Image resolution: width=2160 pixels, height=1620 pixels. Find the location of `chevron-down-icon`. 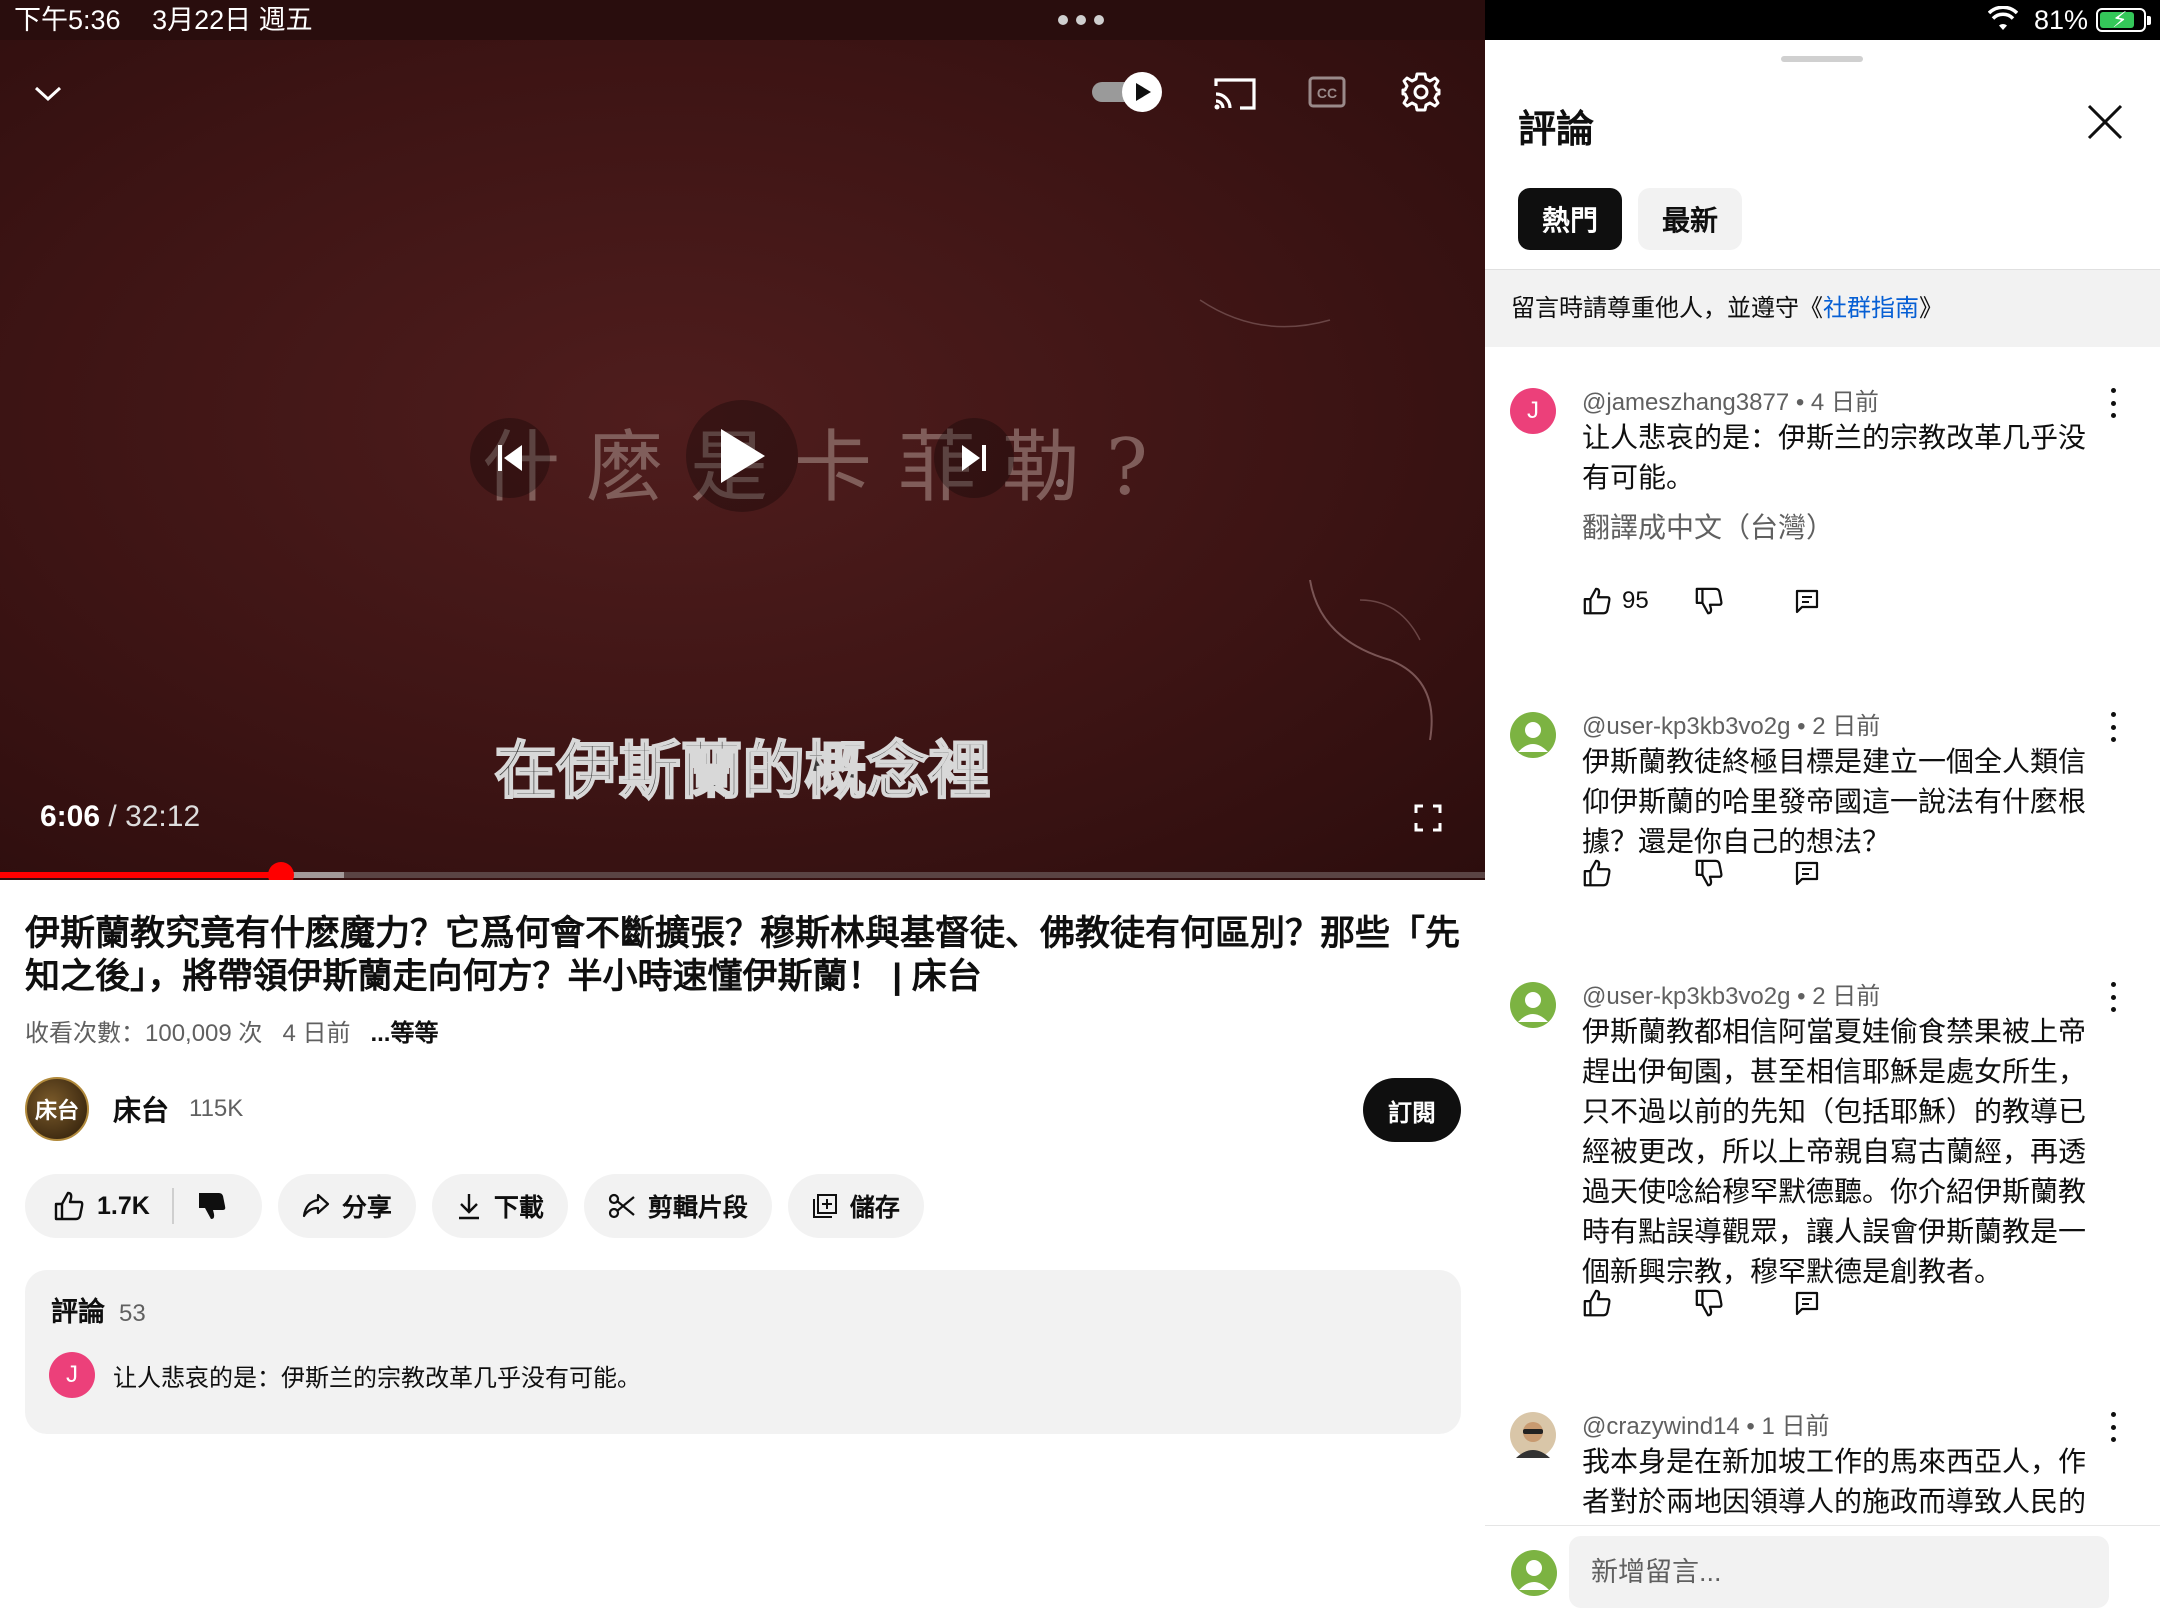

chevron-down-icon is located at coordinates (48, 94).